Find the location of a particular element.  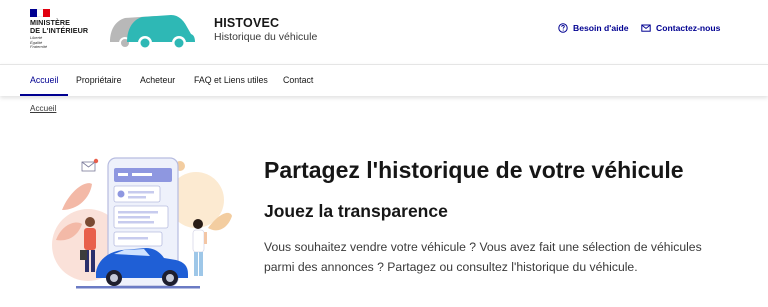

hero-subtitle: Jouez la transparence is located at coordinates (356, 211).